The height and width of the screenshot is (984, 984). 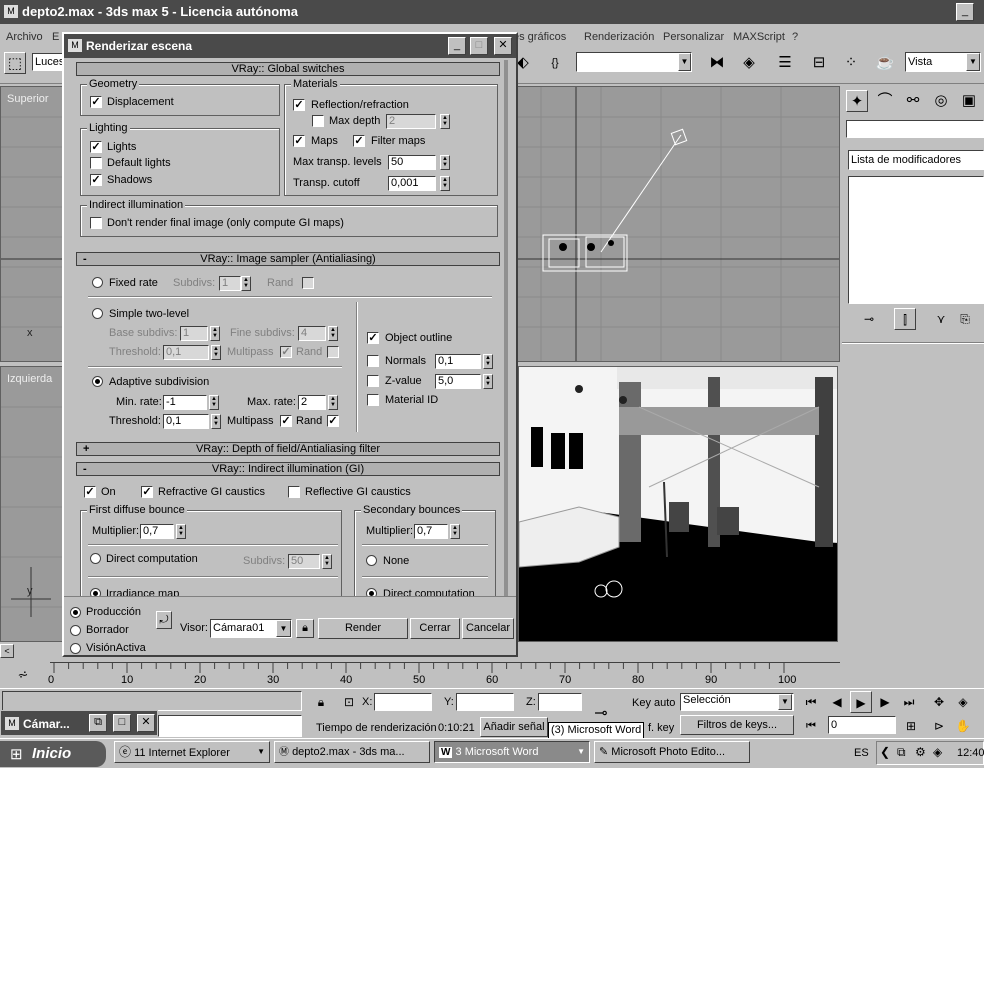 I want to click on simple-two-level-radio, so click(x=97, y=313).